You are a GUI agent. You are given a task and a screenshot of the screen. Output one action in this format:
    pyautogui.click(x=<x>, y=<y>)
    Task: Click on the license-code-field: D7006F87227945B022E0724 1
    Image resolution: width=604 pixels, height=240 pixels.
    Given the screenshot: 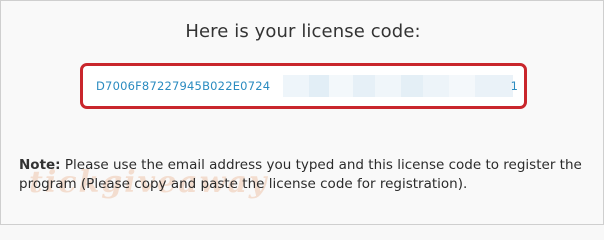 What is the action you would take?
    pyautogui.click(x=303, y=86)
    